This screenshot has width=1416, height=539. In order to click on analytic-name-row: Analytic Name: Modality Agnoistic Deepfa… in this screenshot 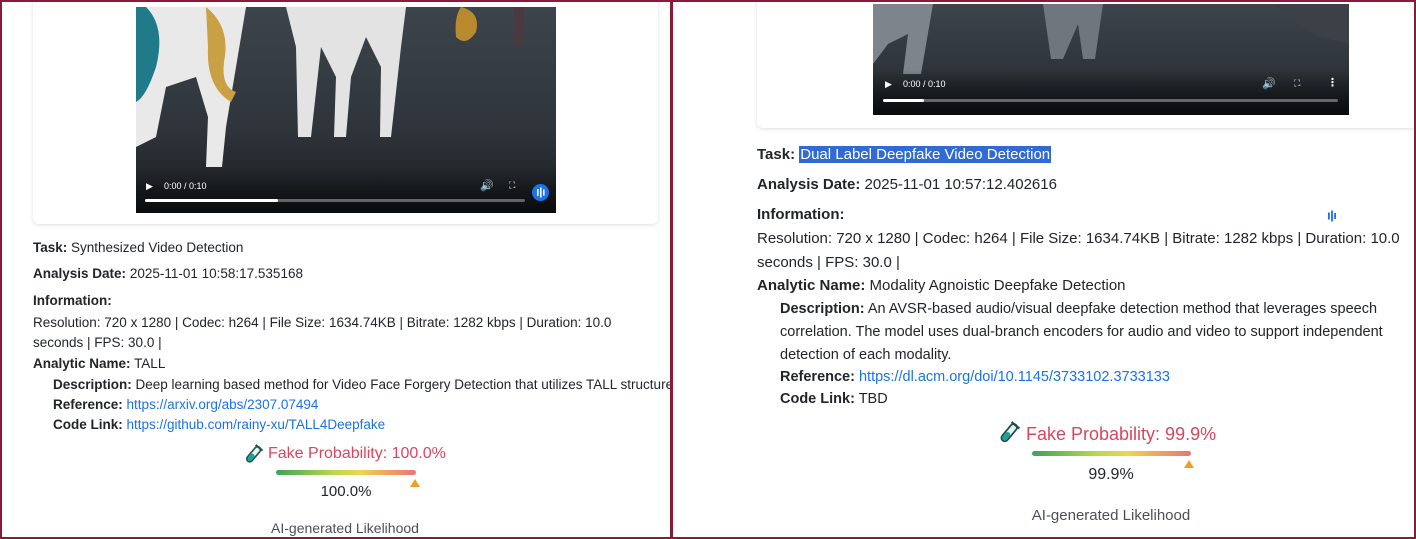, I will do `click(941, 285)`.